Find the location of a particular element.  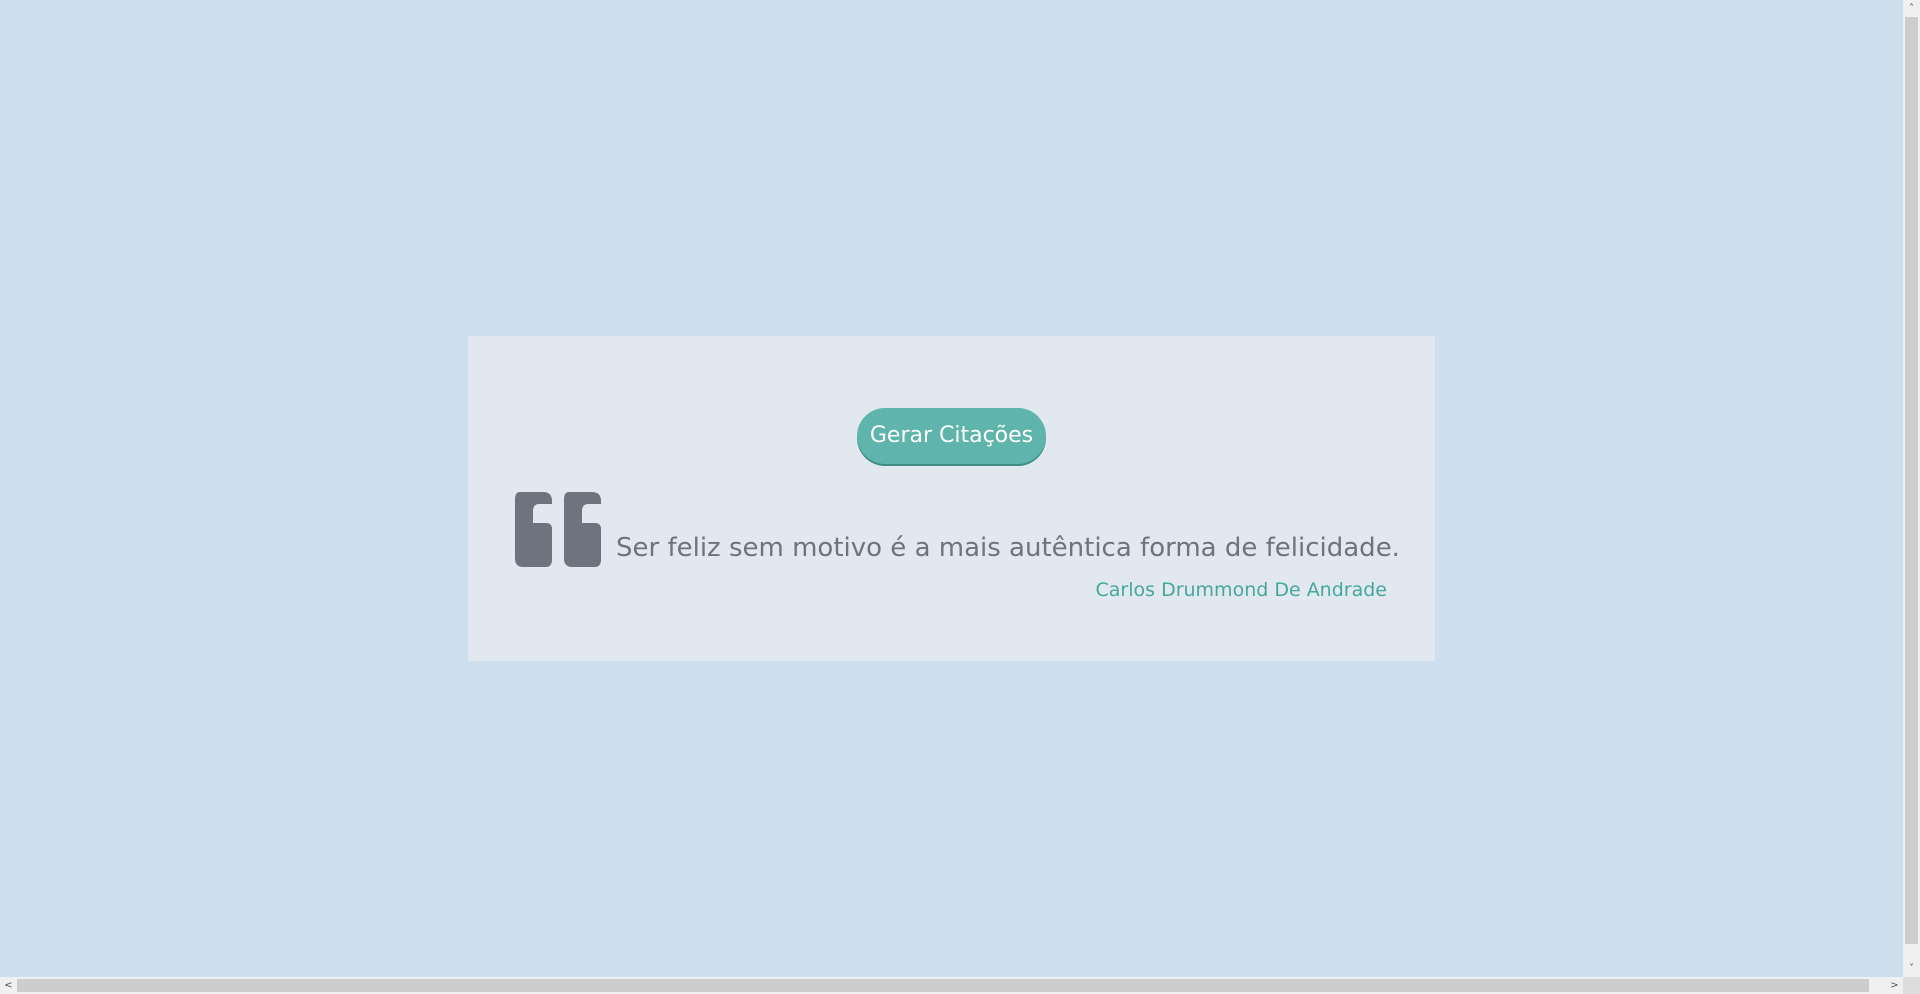

horizontal-scroll-thumb is located at coordinates (943, 985).